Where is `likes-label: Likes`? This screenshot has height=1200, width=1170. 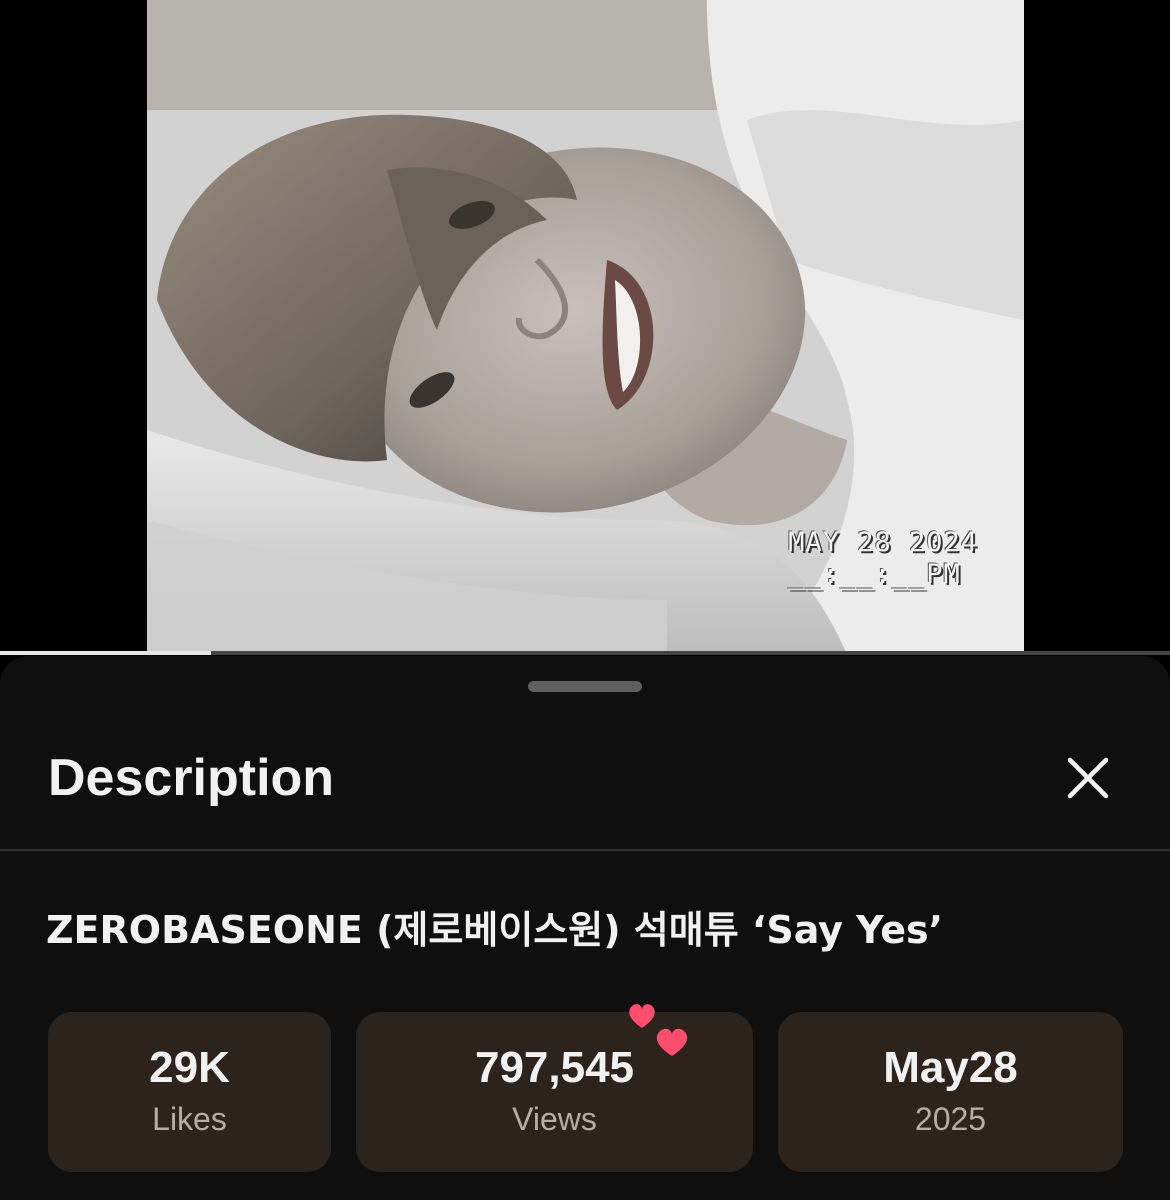 likes-label: Likes is located at coordinates (189, 1119).